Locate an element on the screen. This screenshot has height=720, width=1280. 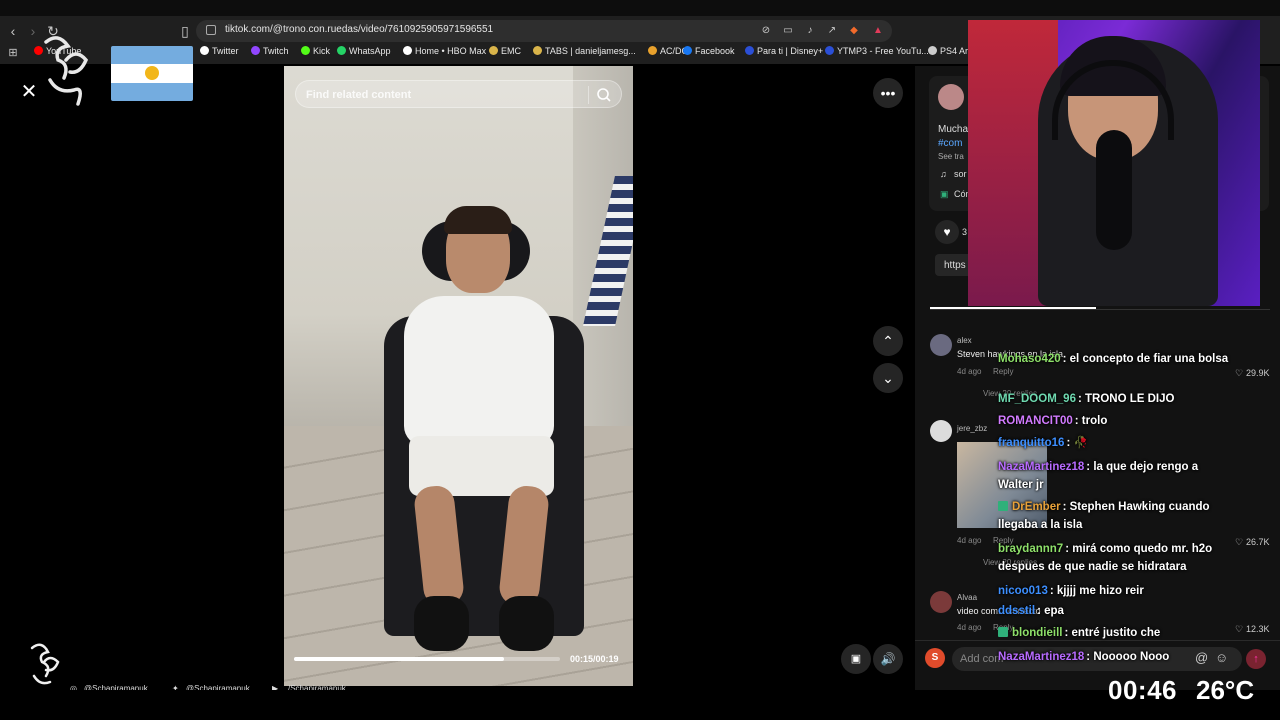
bookmark-item: Twitch is located at coordinates (270, 51).